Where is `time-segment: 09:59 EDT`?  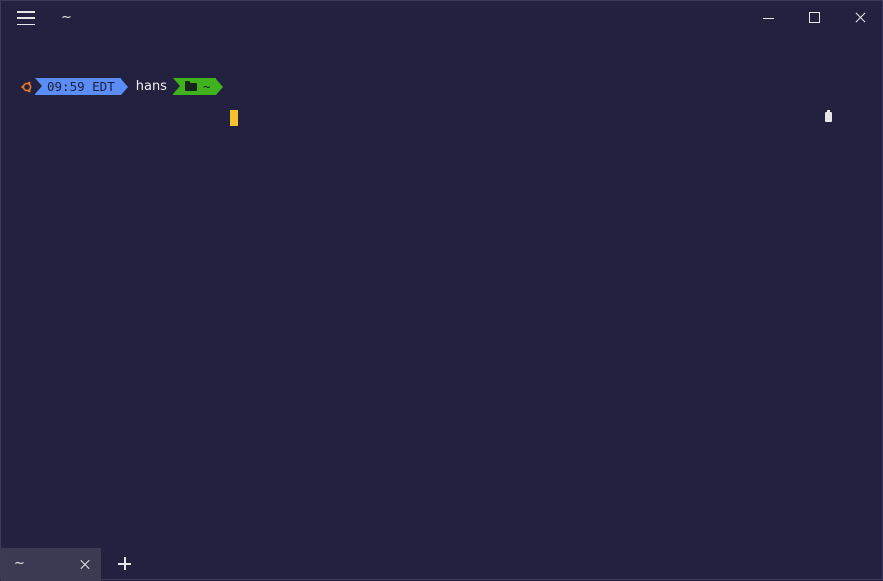 time-segment: 09:59 EDT is located at coordinates (78, 86).